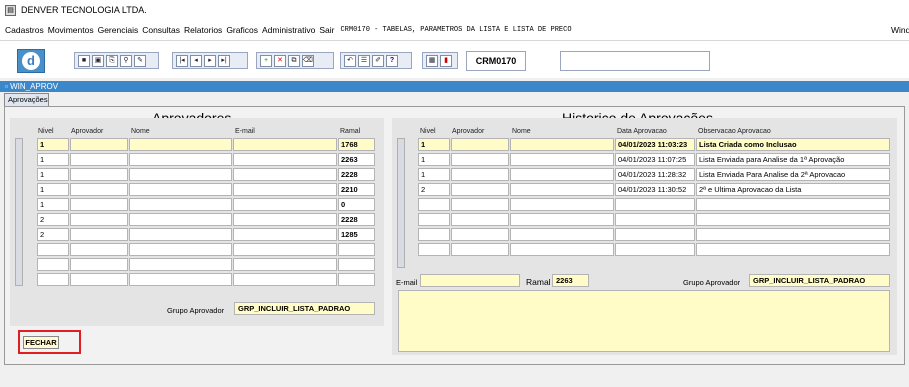 This screenshot has width=909, height=387. What do you see at coordinates (356, 159) in the screenshot?
I see `aprovadores-cell-ramal: 2263` at bounding box center [356, 159].